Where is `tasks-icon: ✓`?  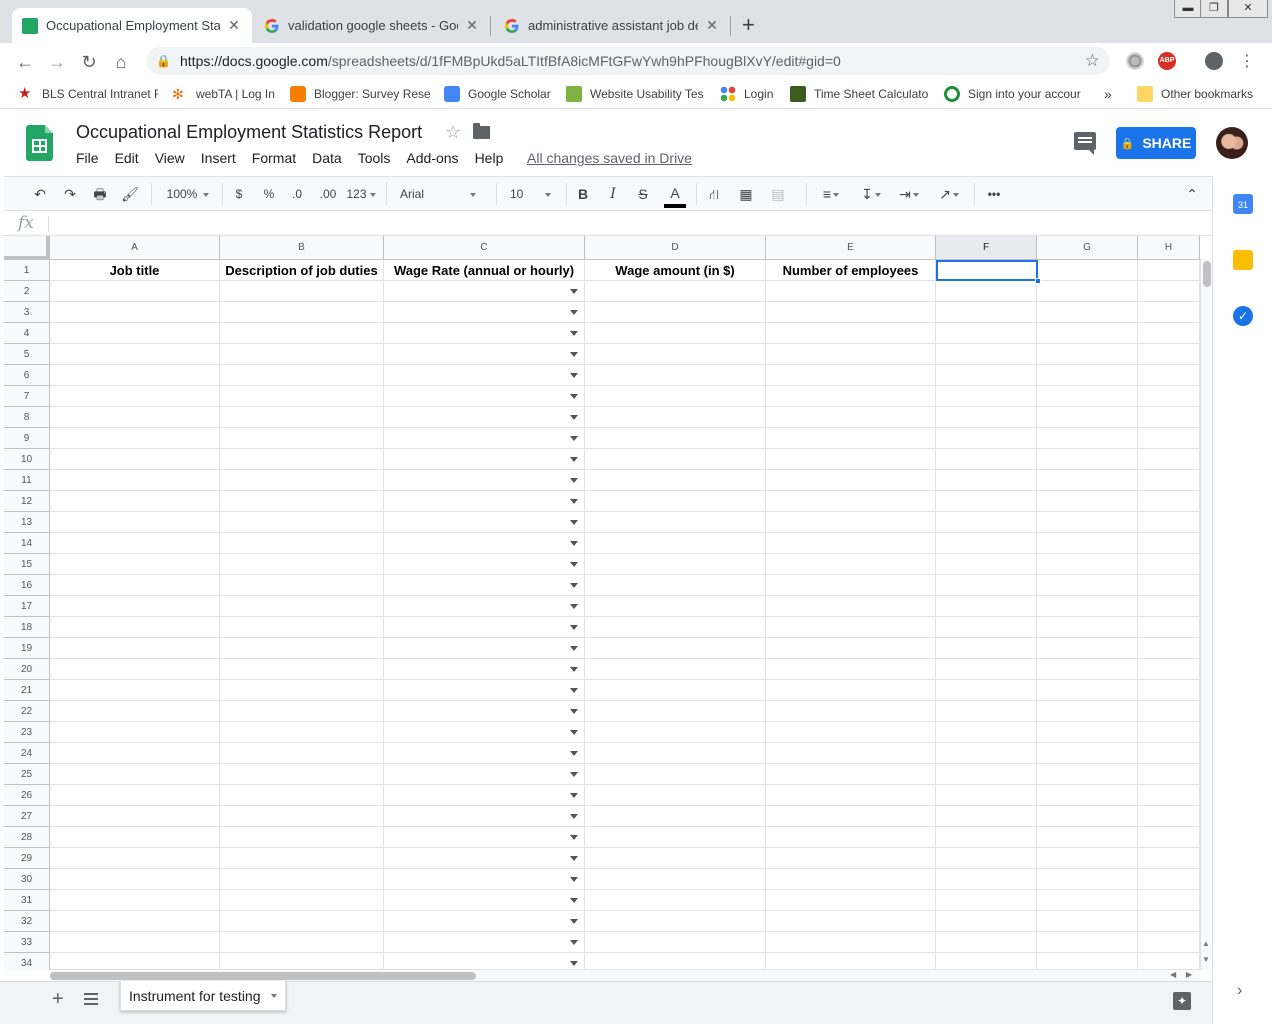
tasks-icon: ✓ is located at coordinates (1243, 316).